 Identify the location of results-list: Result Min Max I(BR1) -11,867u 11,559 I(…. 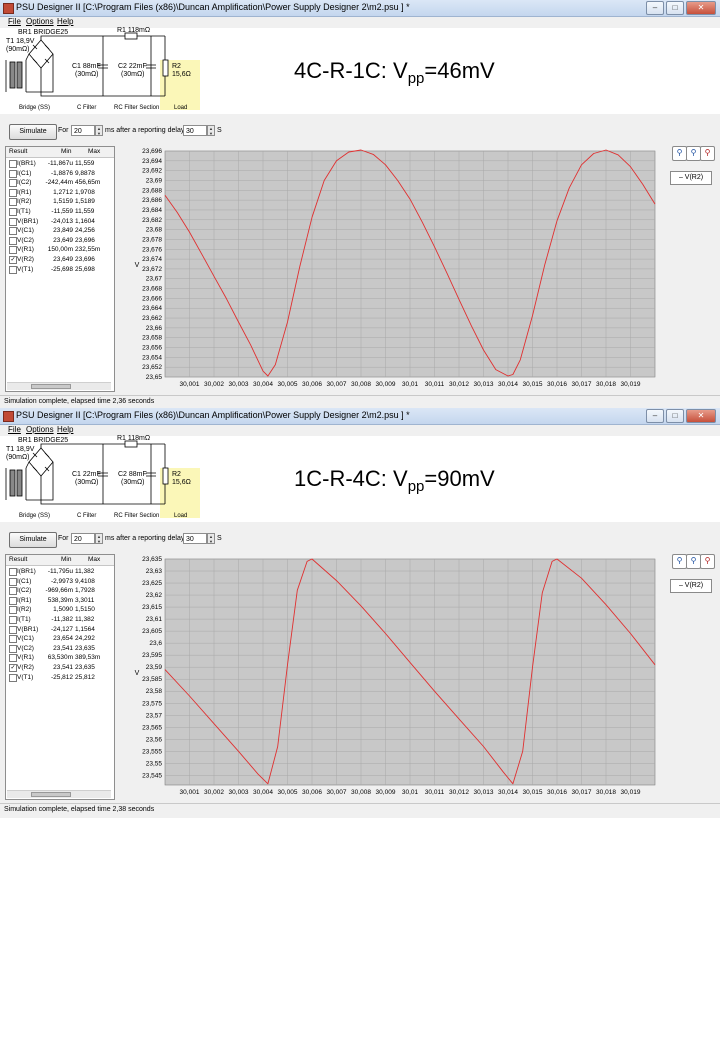
(60, 269).